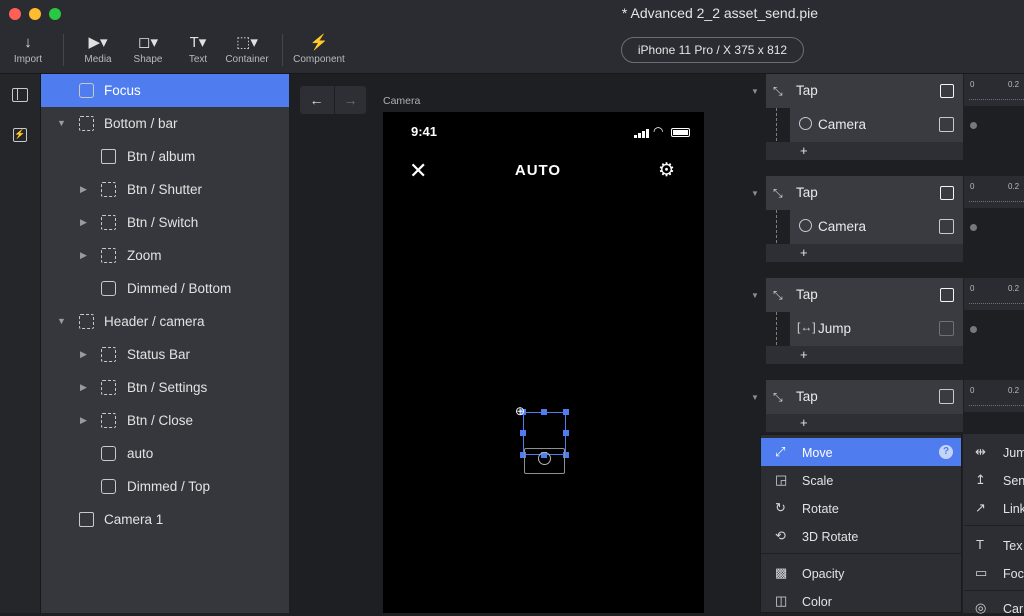  I want to click on anchor-point-icon: ⊕, so click(520, 411).